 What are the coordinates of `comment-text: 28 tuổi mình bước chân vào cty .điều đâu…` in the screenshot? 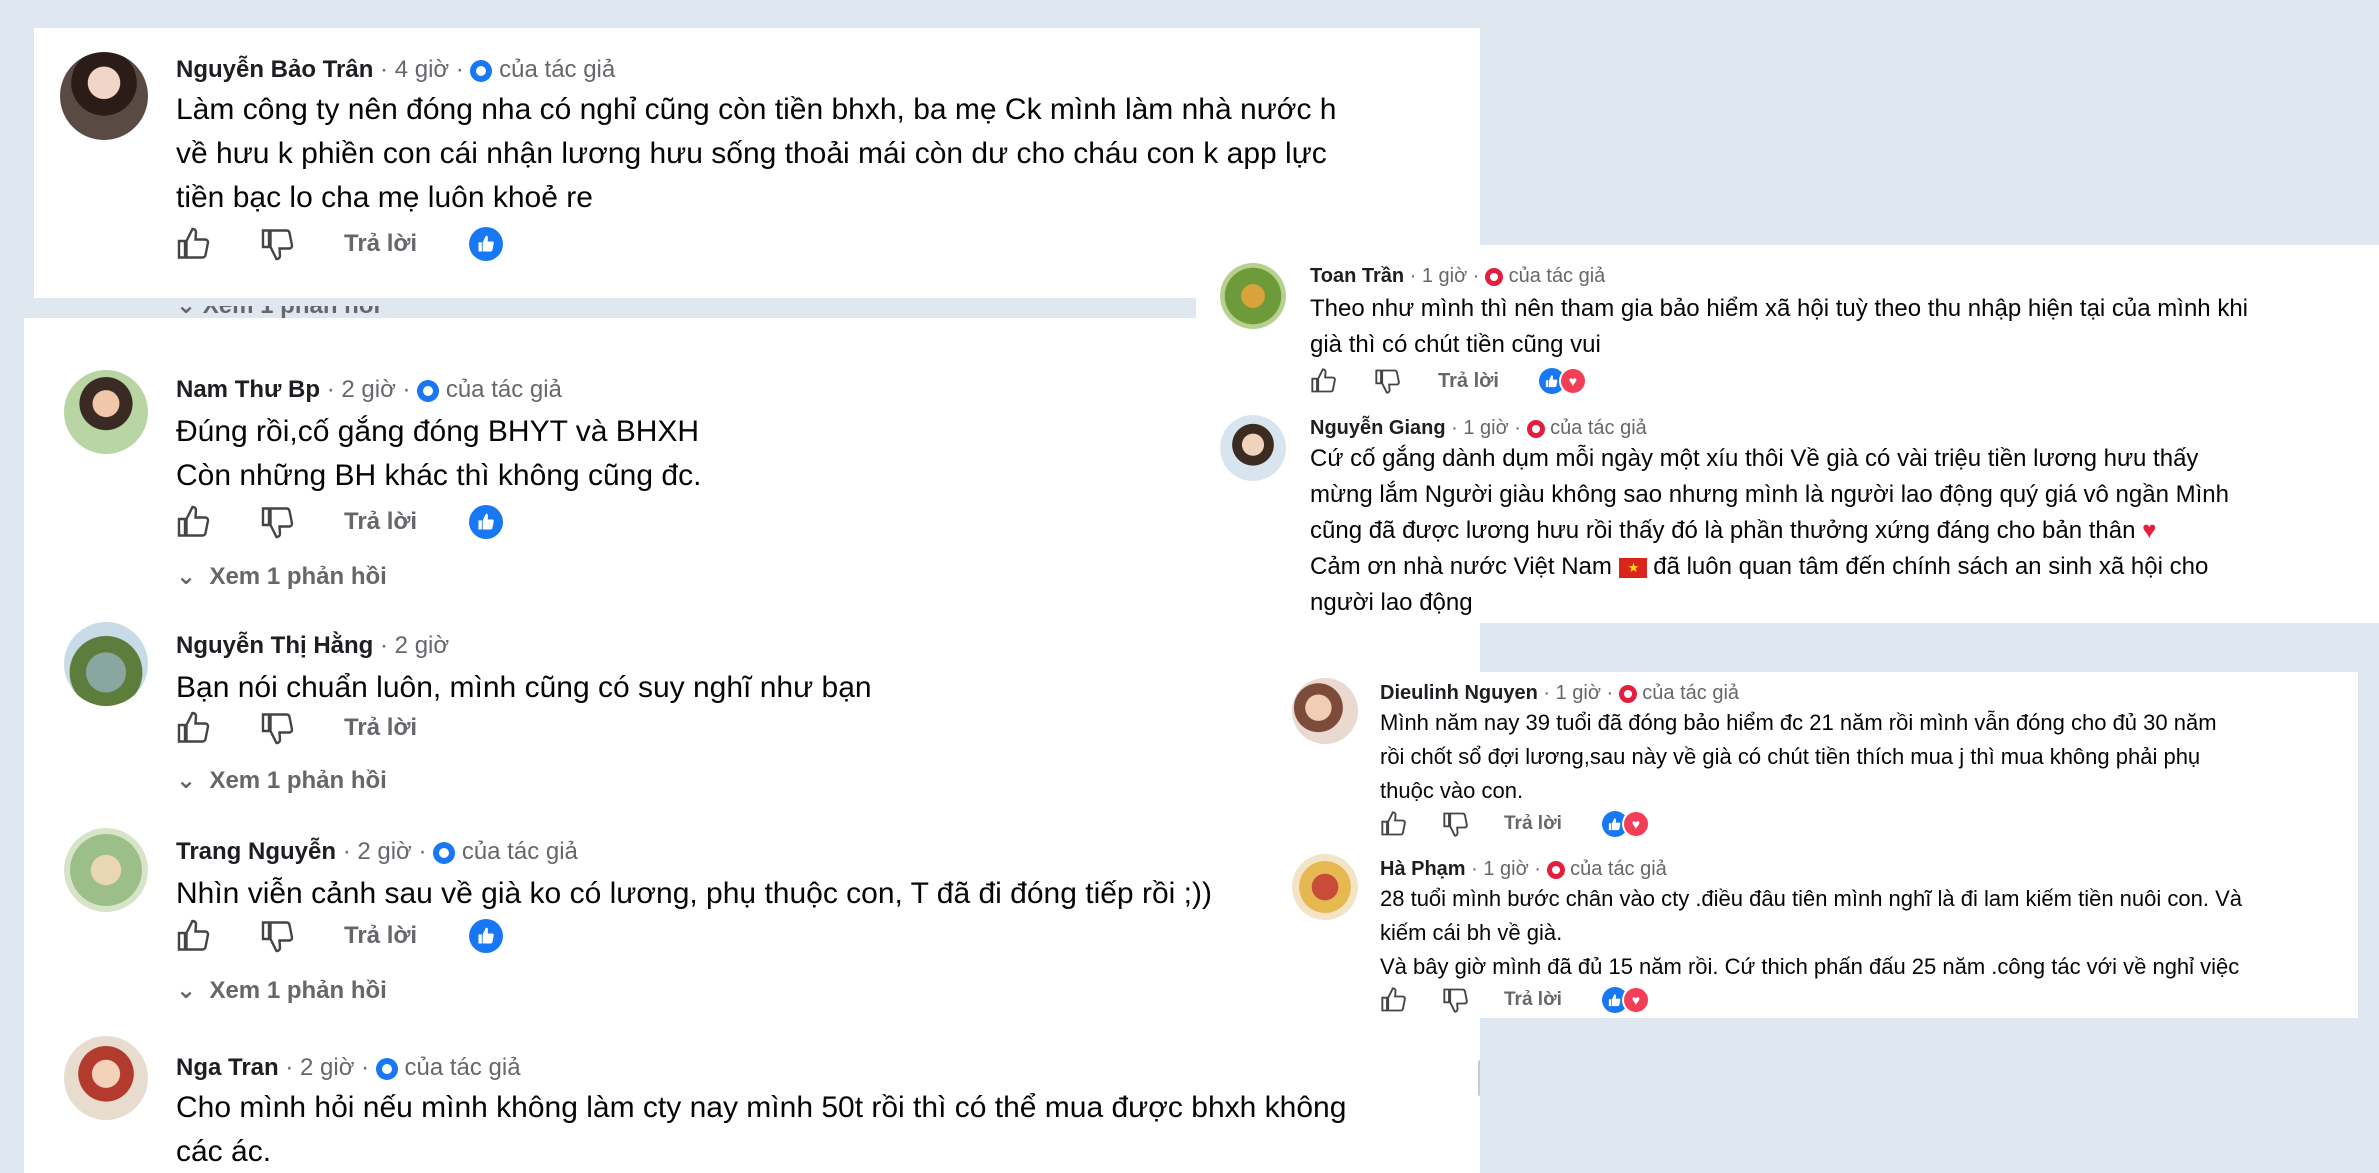 It's located at (1811, 932).